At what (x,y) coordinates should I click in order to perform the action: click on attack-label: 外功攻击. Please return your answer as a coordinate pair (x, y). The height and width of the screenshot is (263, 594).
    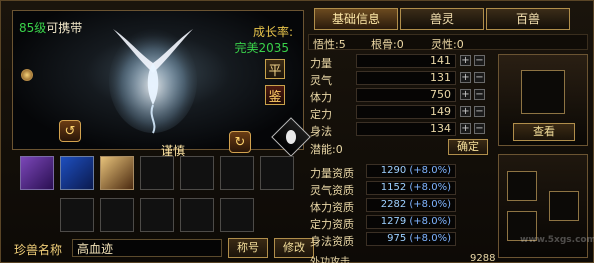
    Looking at the image, I should click on (330, 260).